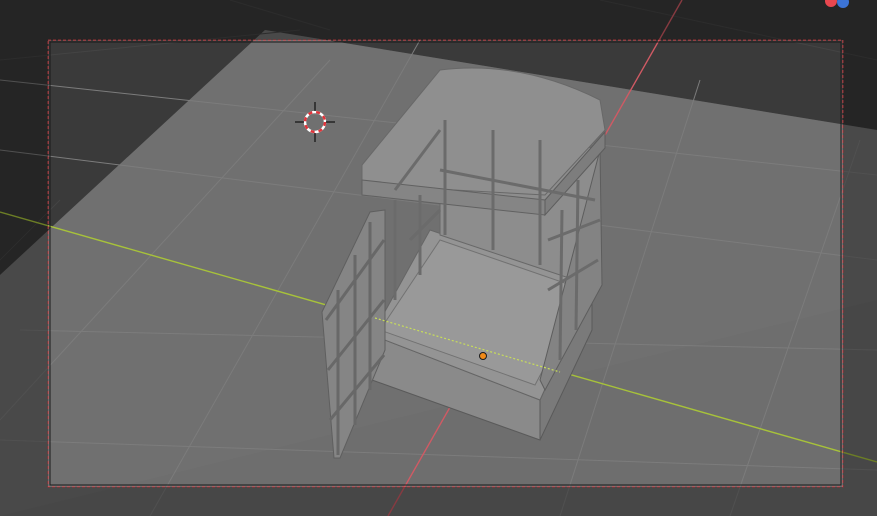 Image resolution: width=877 pixels, height=516 pixels. What do you see at coordinates (831, 3) in the screenshot?
I see `gizmo-x-dot` at bounding box center [831, 3].